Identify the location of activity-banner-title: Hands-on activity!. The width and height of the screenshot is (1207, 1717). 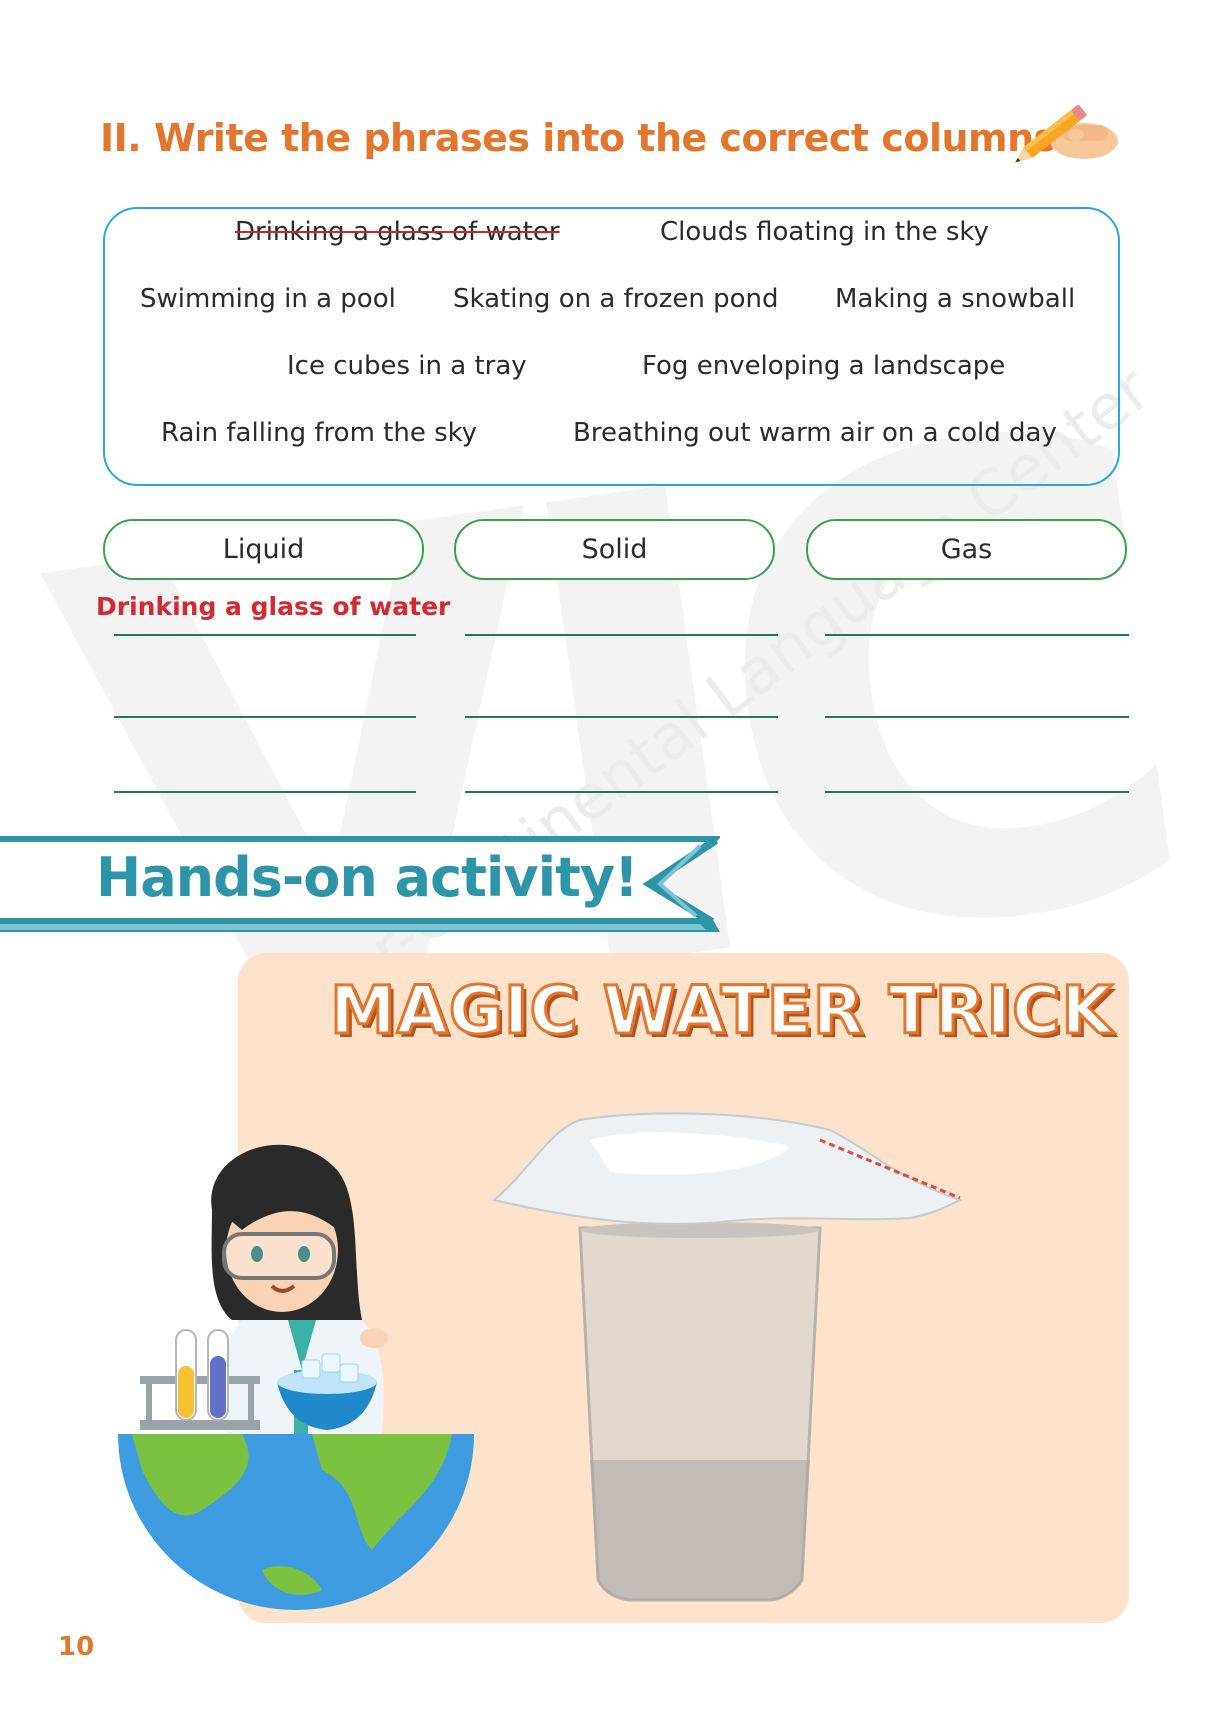
(367, 877).